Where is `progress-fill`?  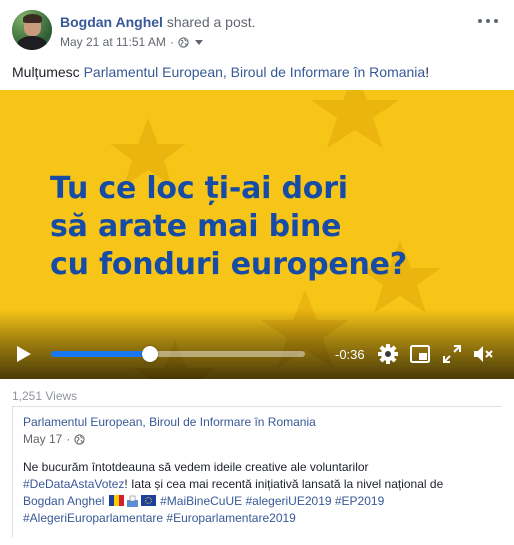
progress-fill is located at coordinates (101, 354).